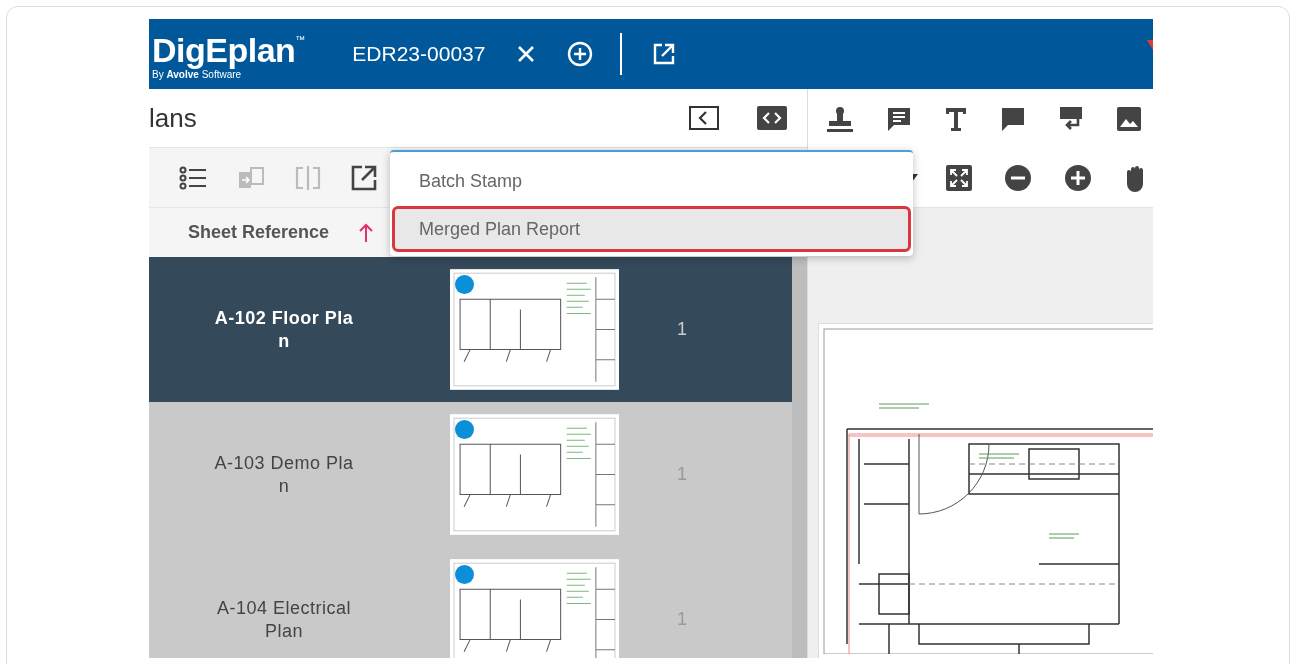 The height and width of the screenshot is (664, 1296). Describe the element at coordinates (959, 177) in the screenshot. I see `fit-screen-icon` at that location.